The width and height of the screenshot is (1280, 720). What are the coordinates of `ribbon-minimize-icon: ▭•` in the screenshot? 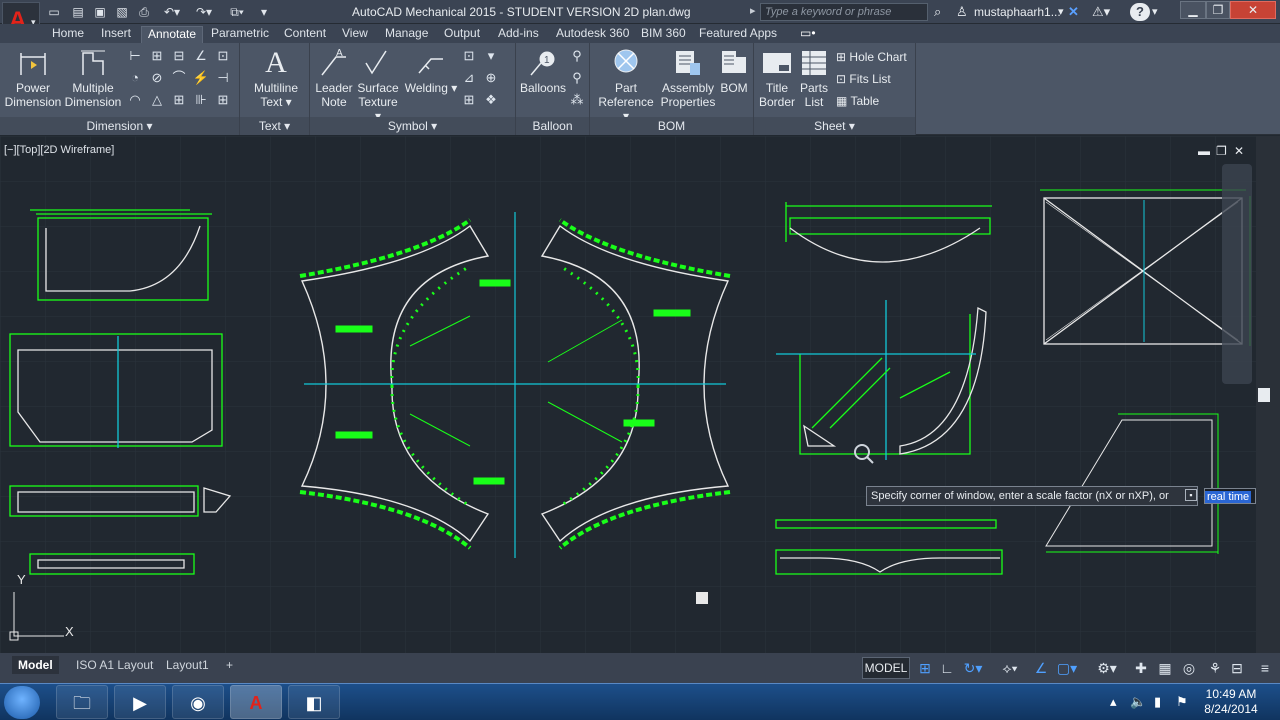 It's located at (808, 34).